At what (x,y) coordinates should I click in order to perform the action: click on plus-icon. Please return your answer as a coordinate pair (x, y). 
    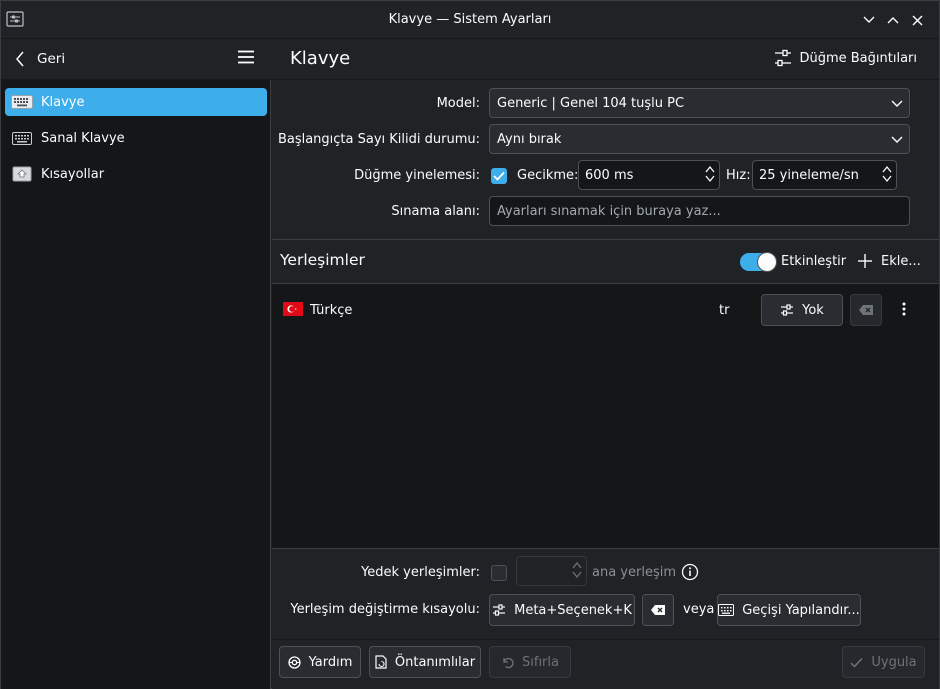
    Looking at the image, I should click on (865, 261).